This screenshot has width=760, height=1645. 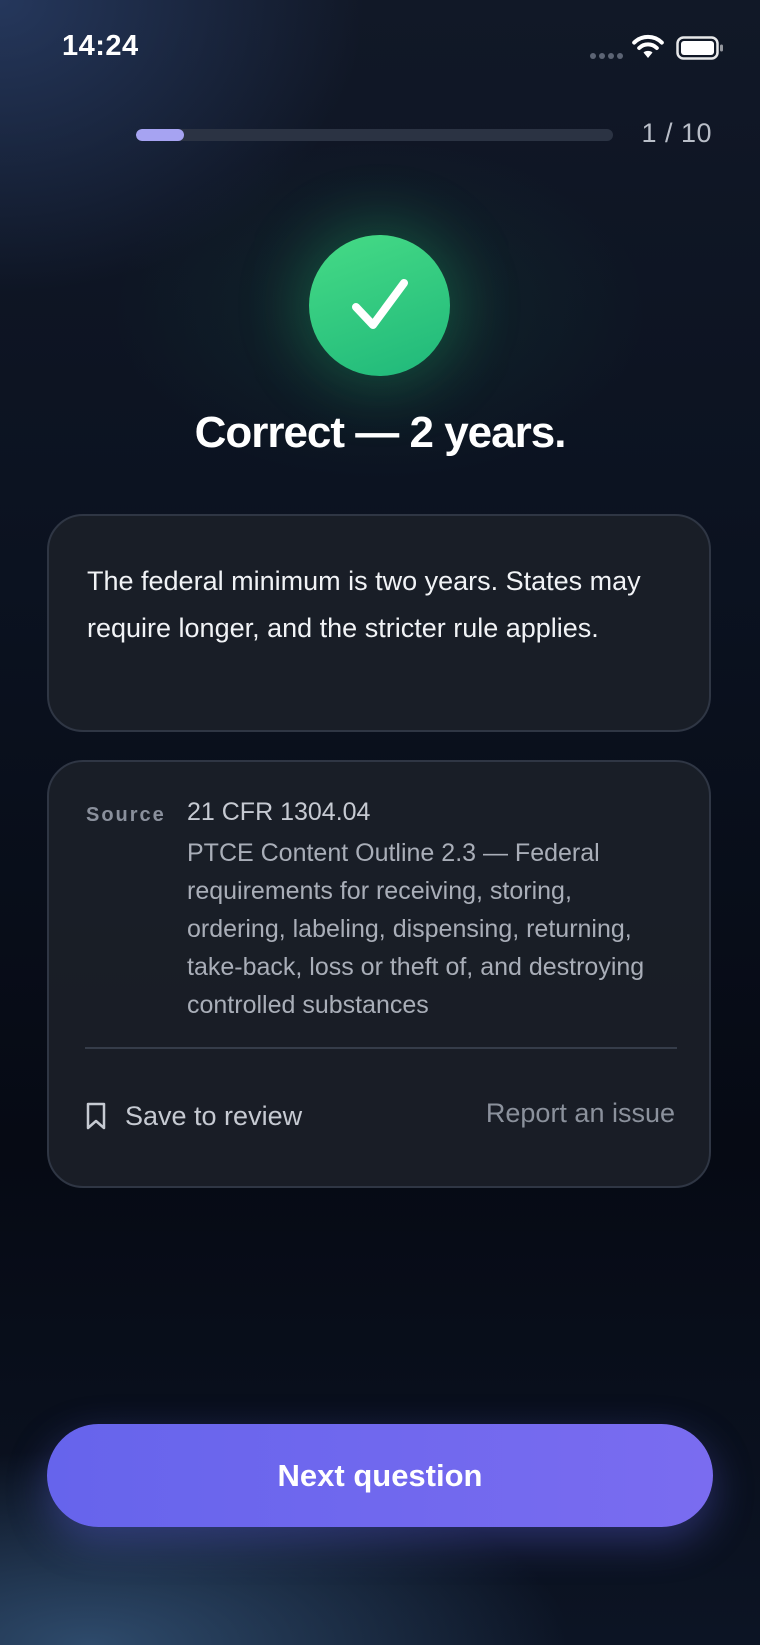 I want to click on next-question-button: Next question, so click(x=380, y=1475).